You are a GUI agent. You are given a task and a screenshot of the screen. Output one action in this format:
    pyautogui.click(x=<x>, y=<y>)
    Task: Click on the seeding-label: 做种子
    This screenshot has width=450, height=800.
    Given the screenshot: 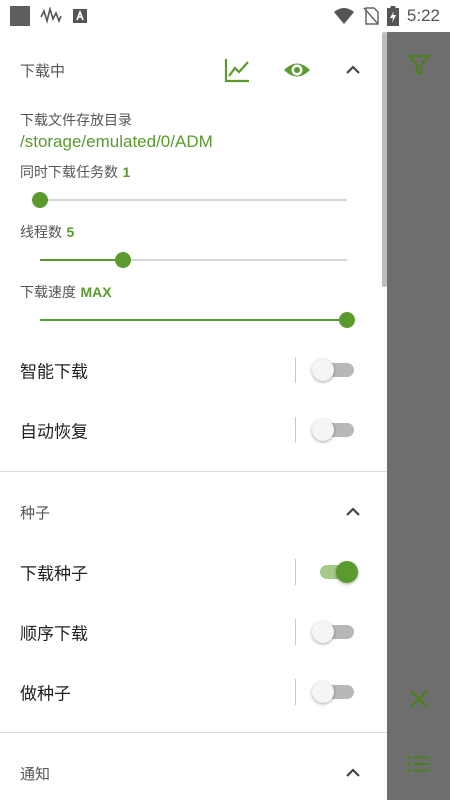 What is the action you would take?
    pyautogui.click(x=45, y=694)
    